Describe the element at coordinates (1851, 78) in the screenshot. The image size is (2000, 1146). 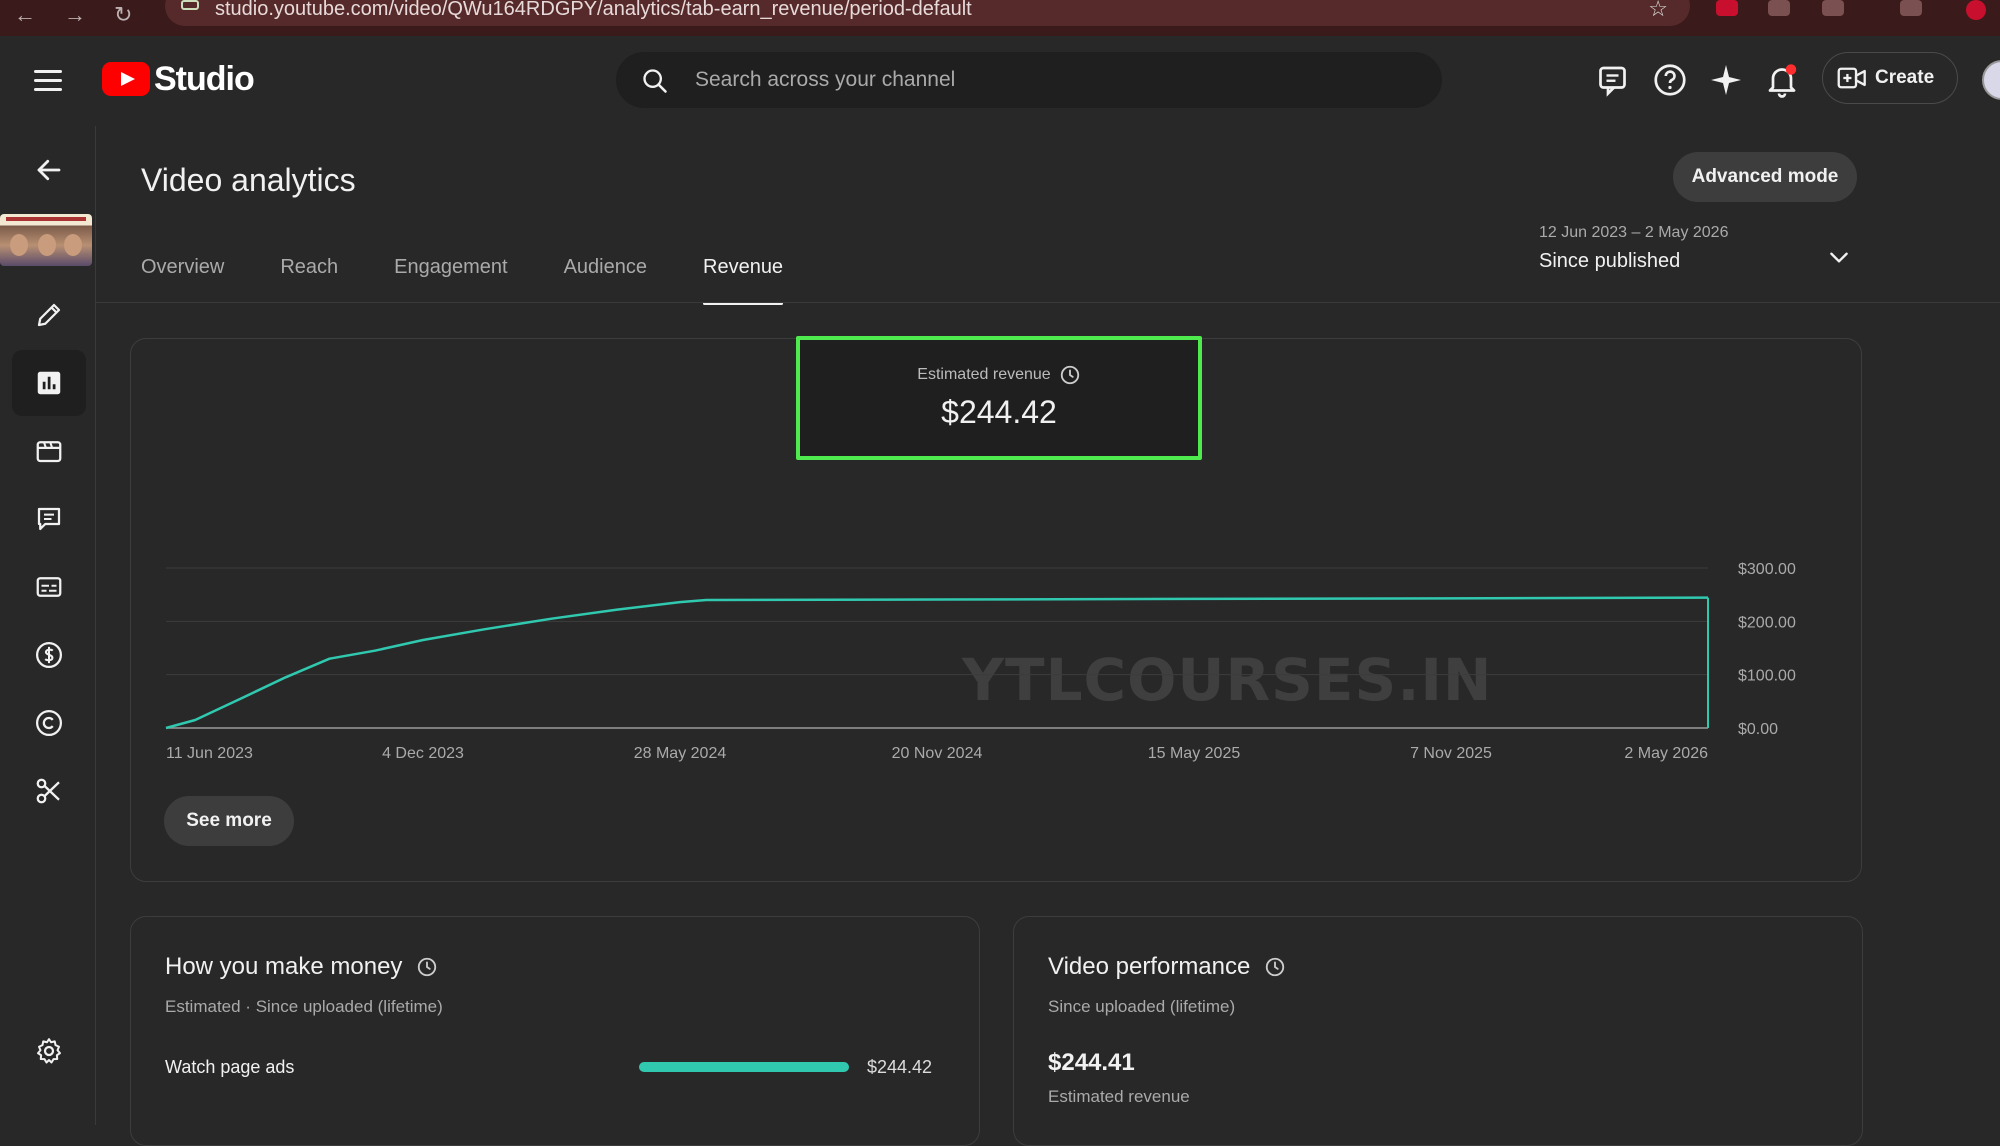
I see `video-camera-icon` at that location.